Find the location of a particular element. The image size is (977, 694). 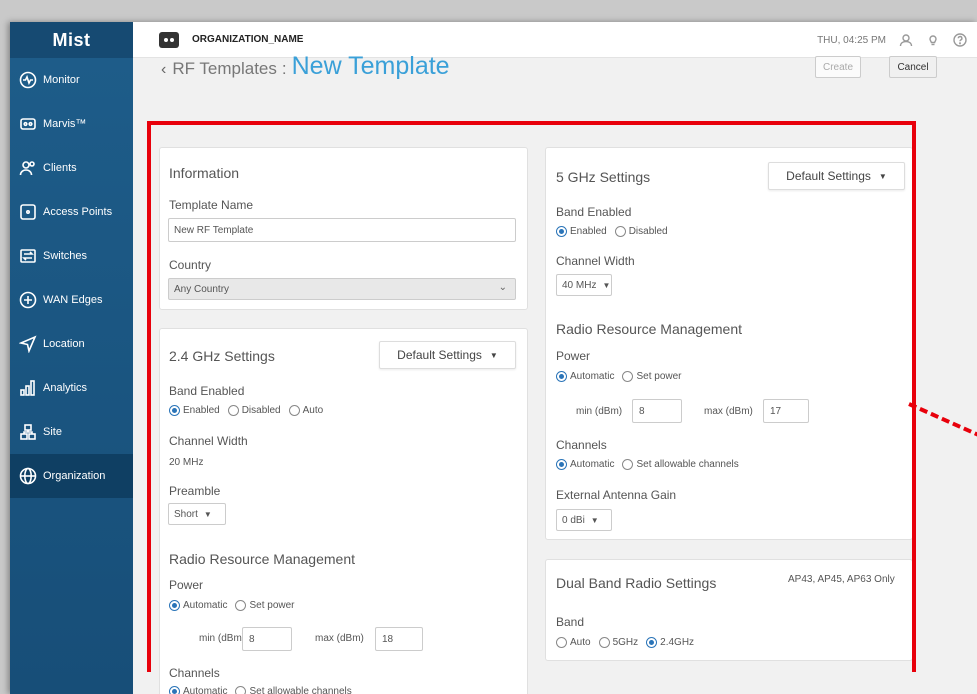

radio-label: 5GHz is located at coordinates (625, 642).